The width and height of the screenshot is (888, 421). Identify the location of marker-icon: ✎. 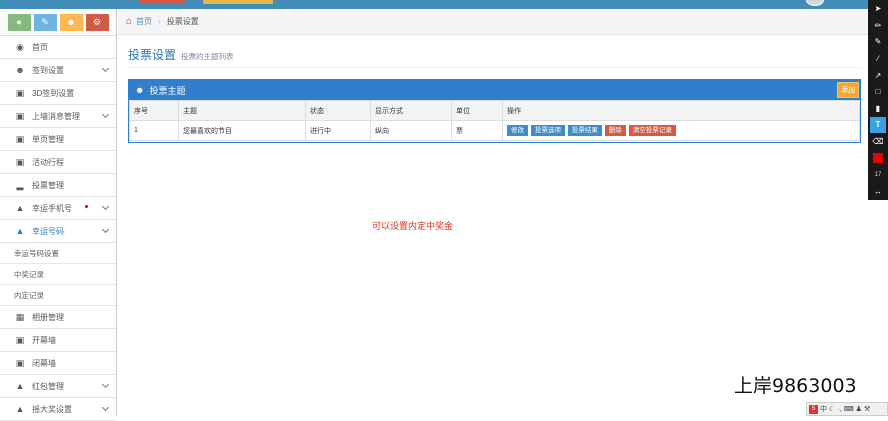
(878, 42).